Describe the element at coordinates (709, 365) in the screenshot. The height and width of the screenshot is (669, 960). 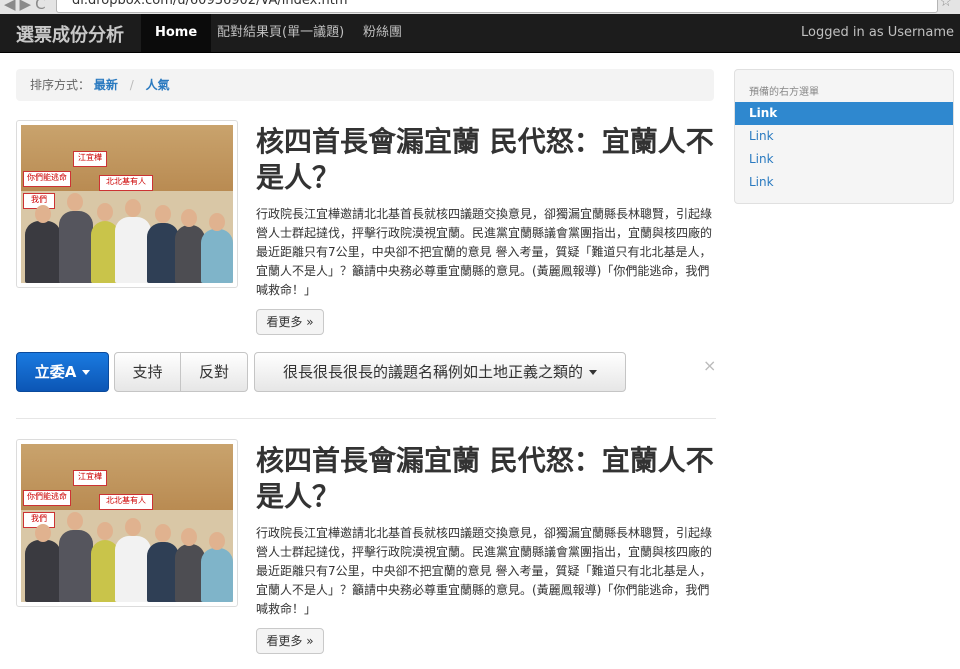
I see `close-icon: ×` at that location.